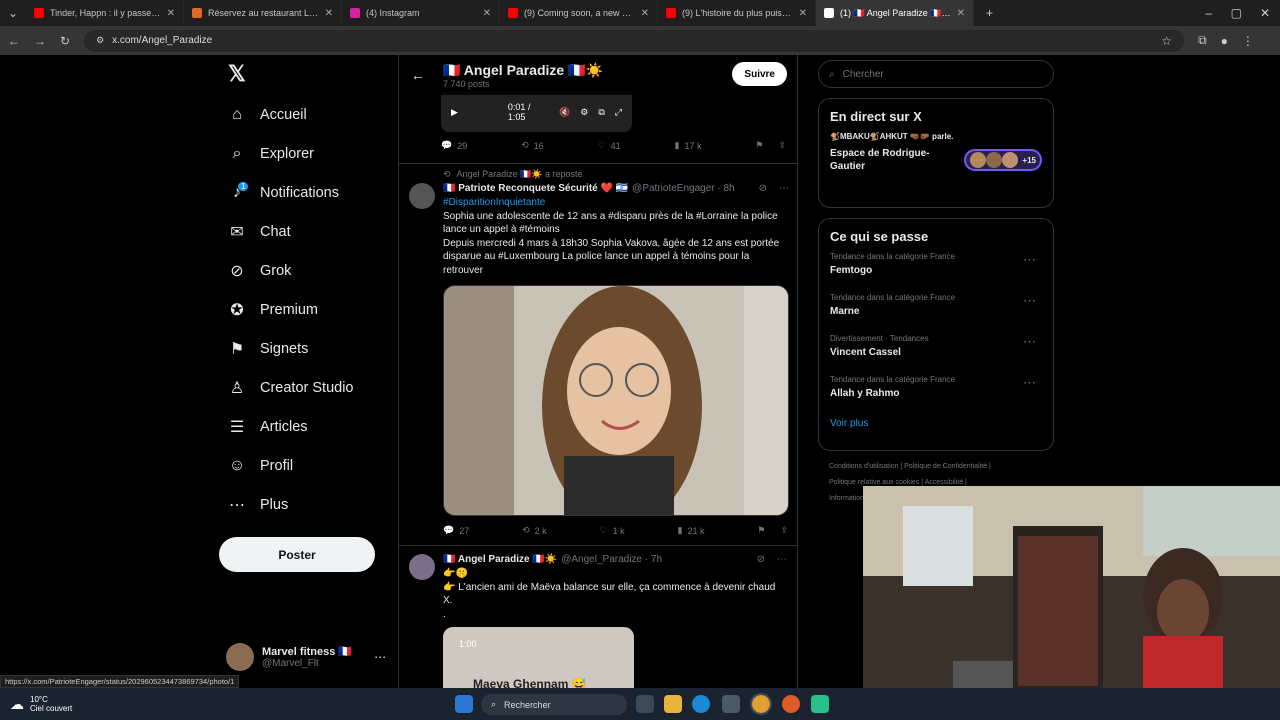 The height and width of the screenshot is (720, 1280). What do you see at coordinates (100, 704) in the screenshot?
I see `weather-widget: ☁ 10°C Ciel couvert` at bounding box center [100, 704].